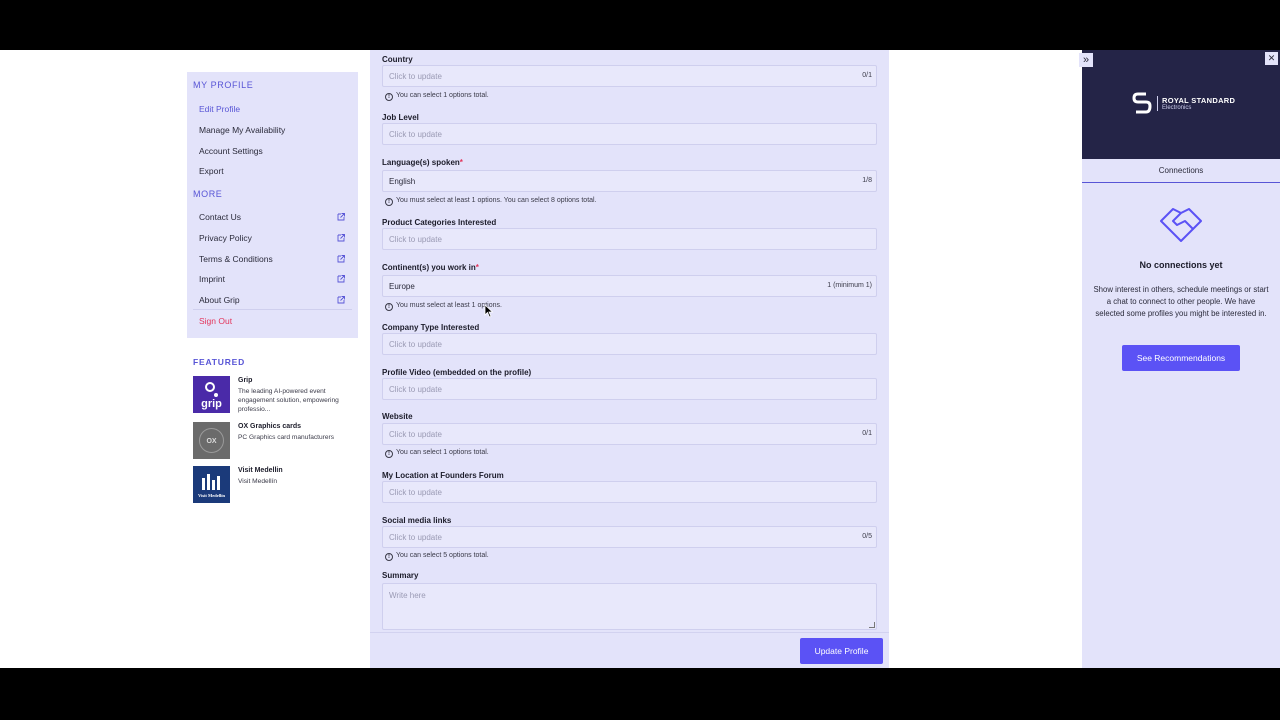 Image resolution: width=1280 pixels, height=720 pixels. I want to click on website-field: Click to update 0/1, so click(629, 434).